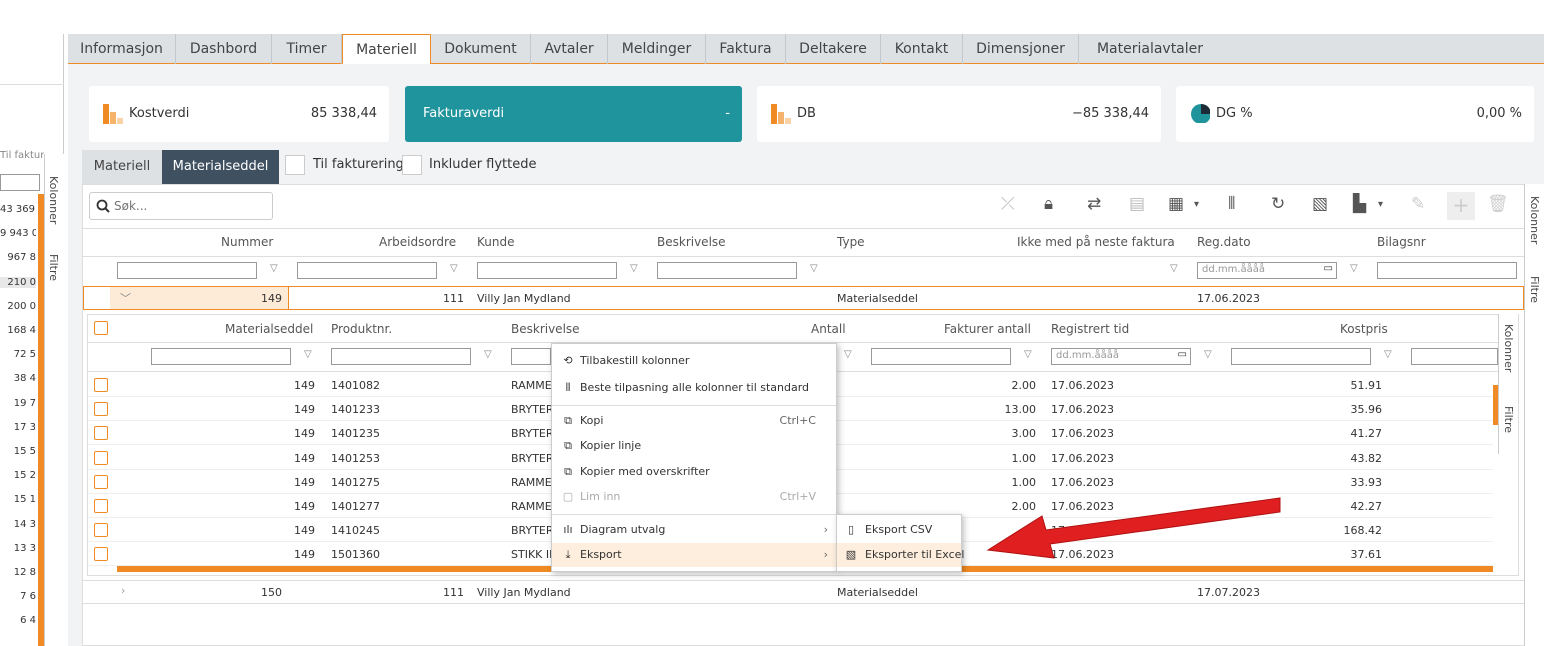 Image resolution: width=1544 pixels, height=646 pixels. Describe the element at coordinates (1454, 356) in the screenshot. I see `filter-input-extra` at that location.